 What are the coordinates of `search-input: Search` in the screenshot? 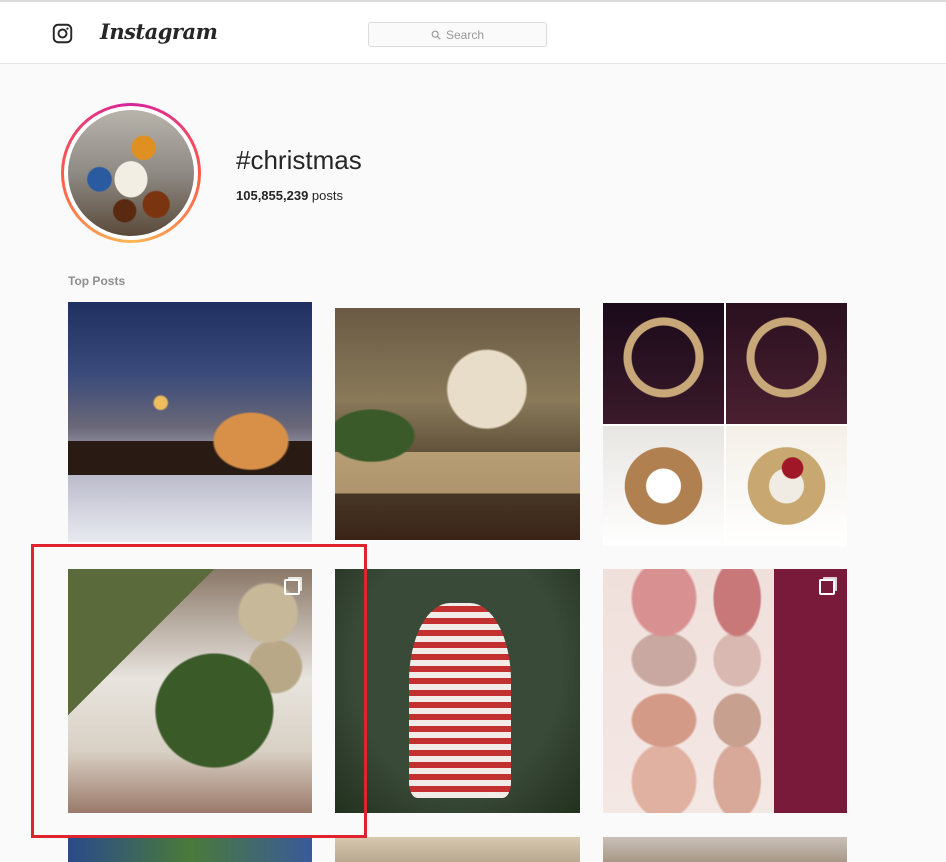 It's located at (457, 34).